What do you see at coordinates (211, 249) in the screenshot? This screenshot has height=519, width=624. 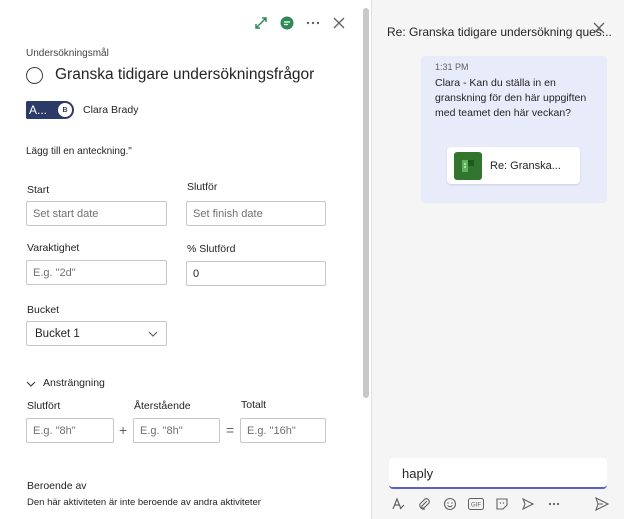 I see `percent-complete-label: % Slutförd` at bounding box center [211, 249].